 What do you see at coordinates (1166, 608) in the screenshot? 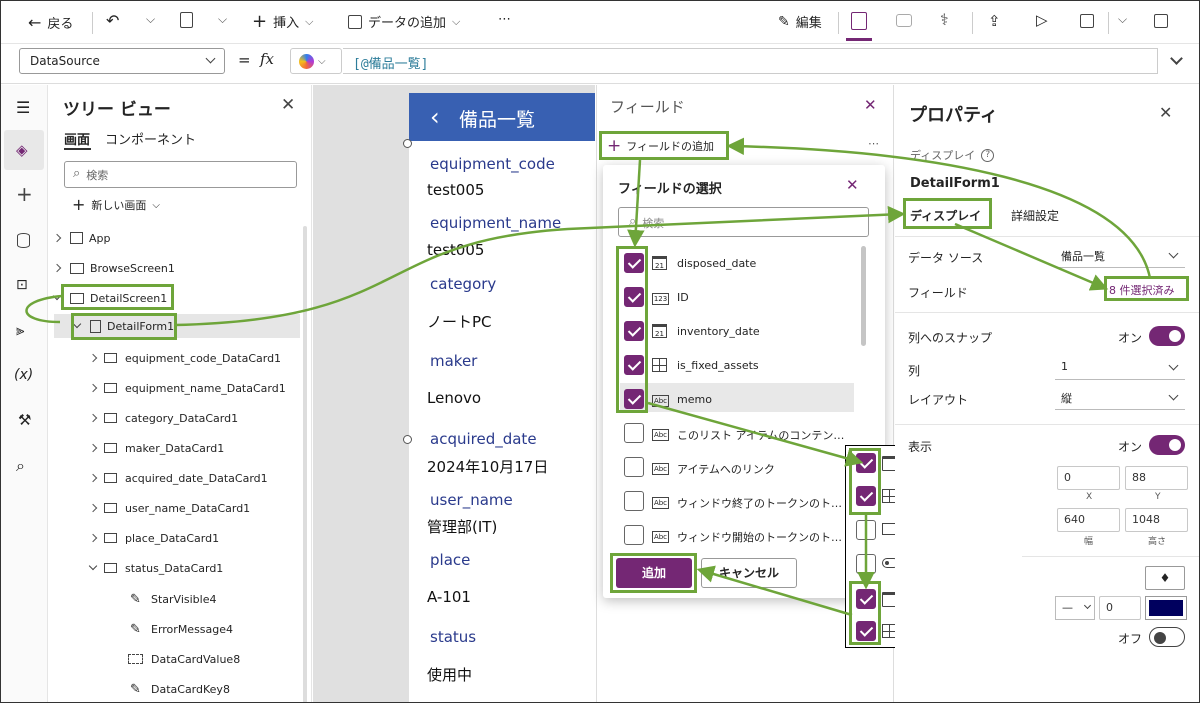
I see `border-color-swatch` at bounding box center [1166, 608].